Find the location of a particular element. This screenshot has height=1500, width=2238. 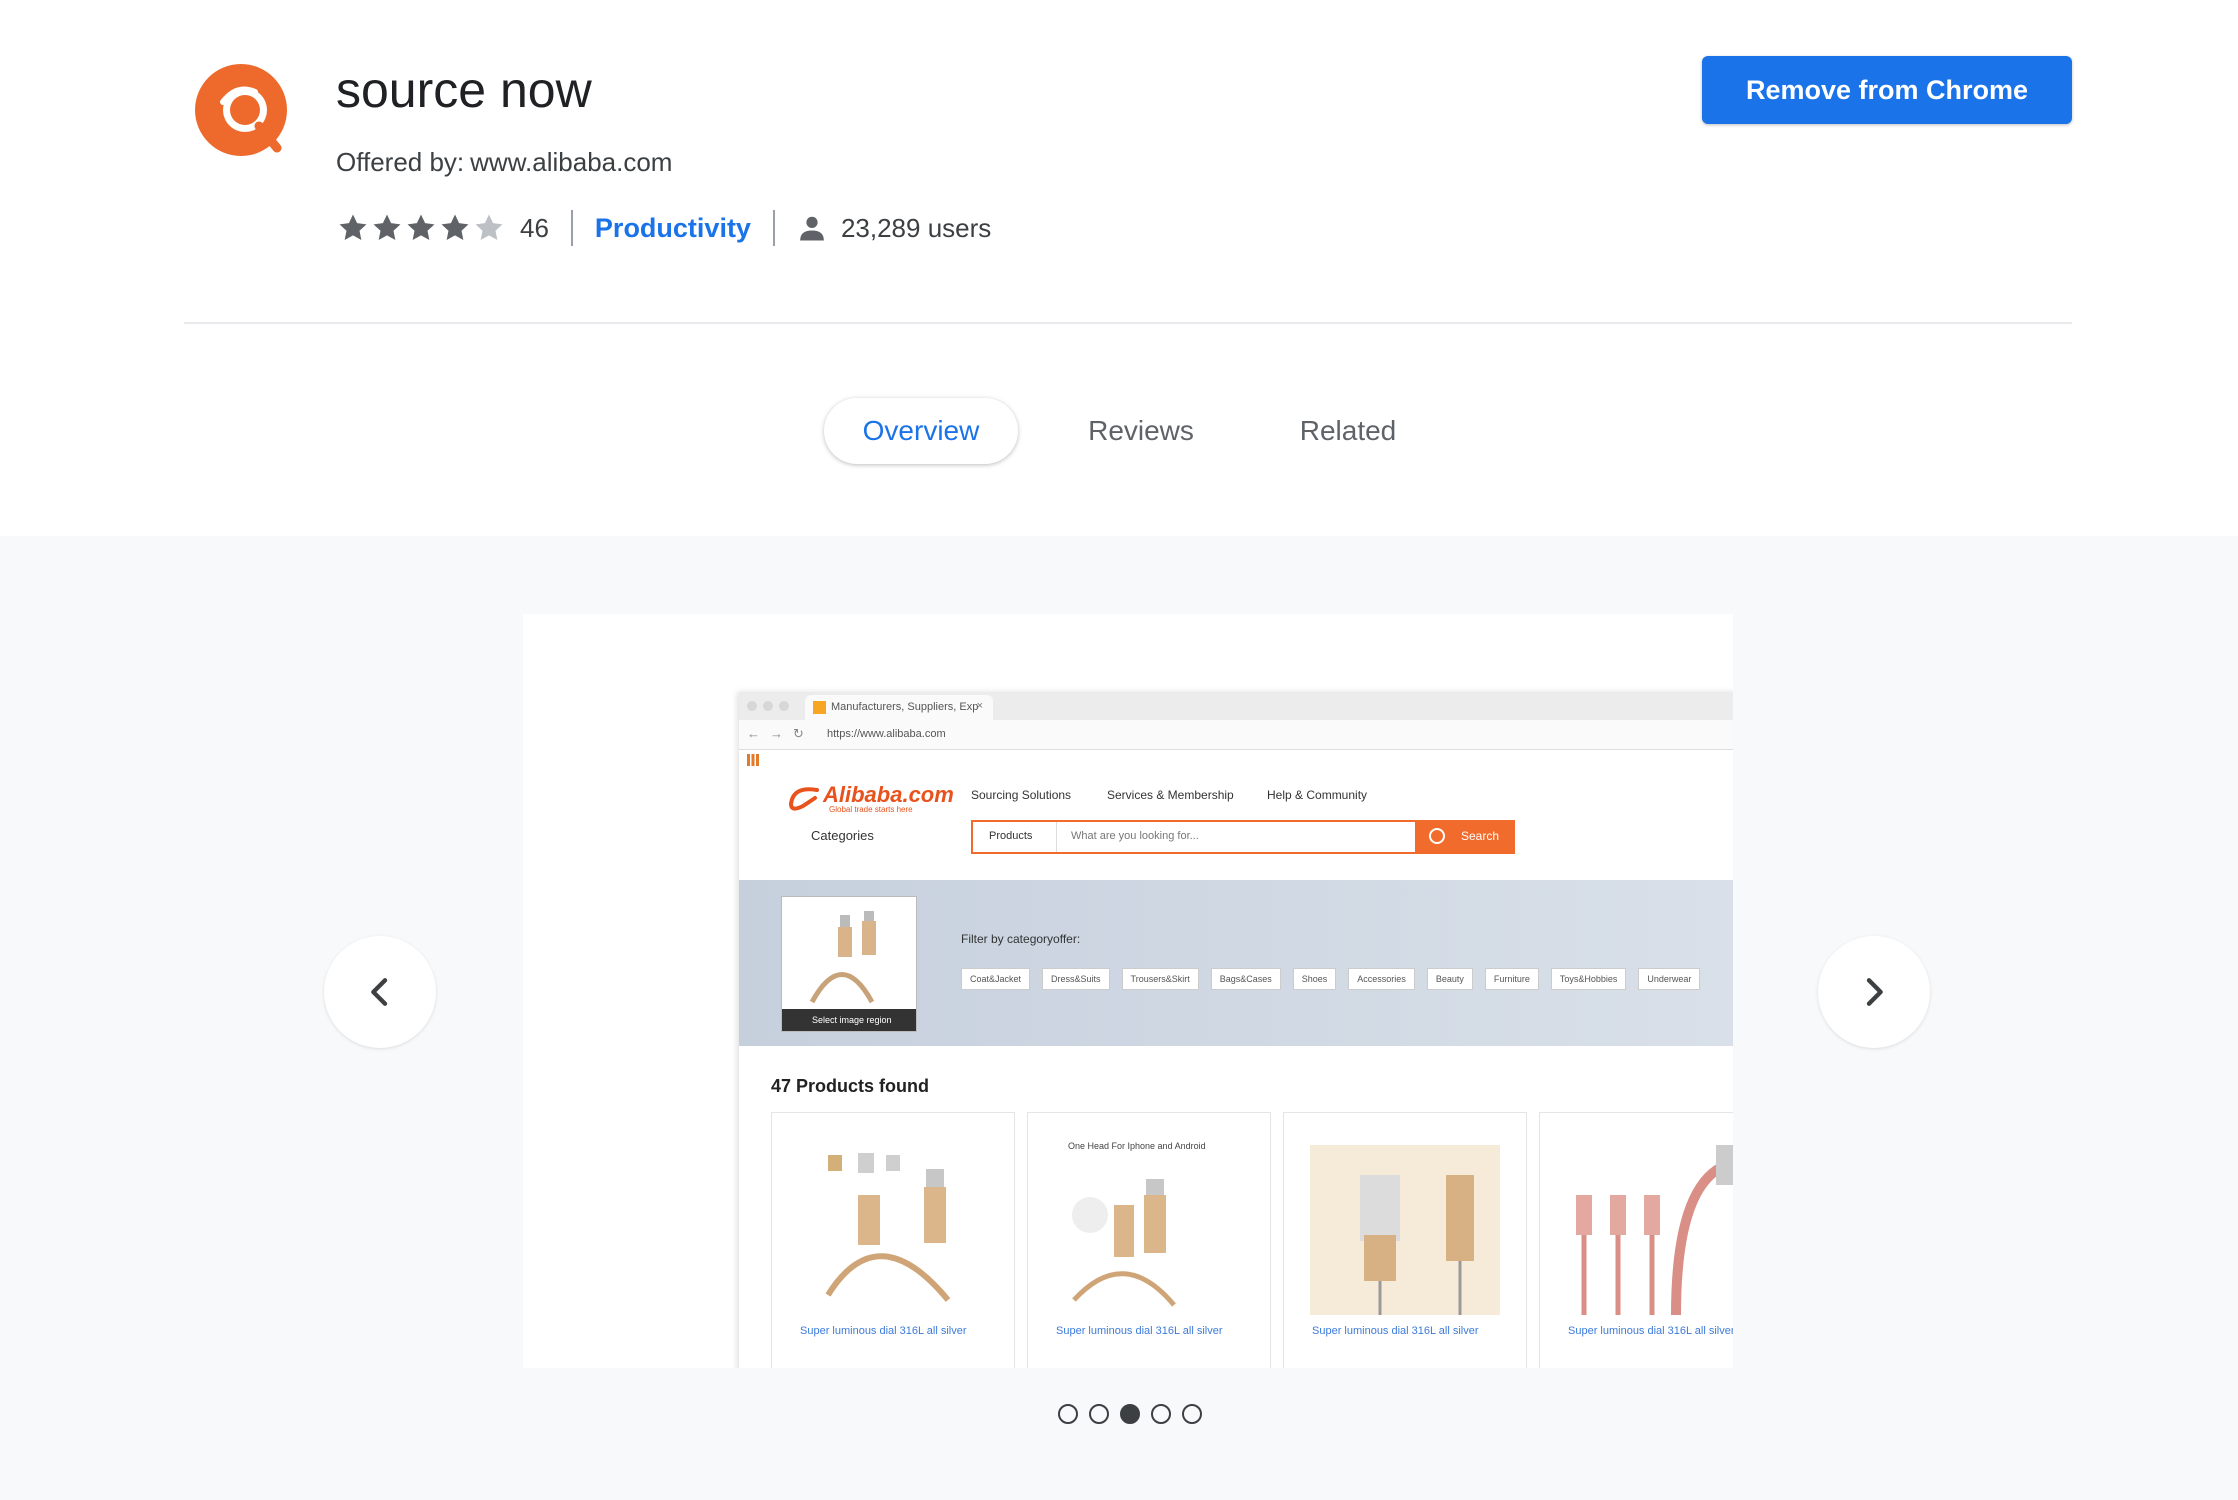

category-link: Productivity is located at coordinates (673, 228).